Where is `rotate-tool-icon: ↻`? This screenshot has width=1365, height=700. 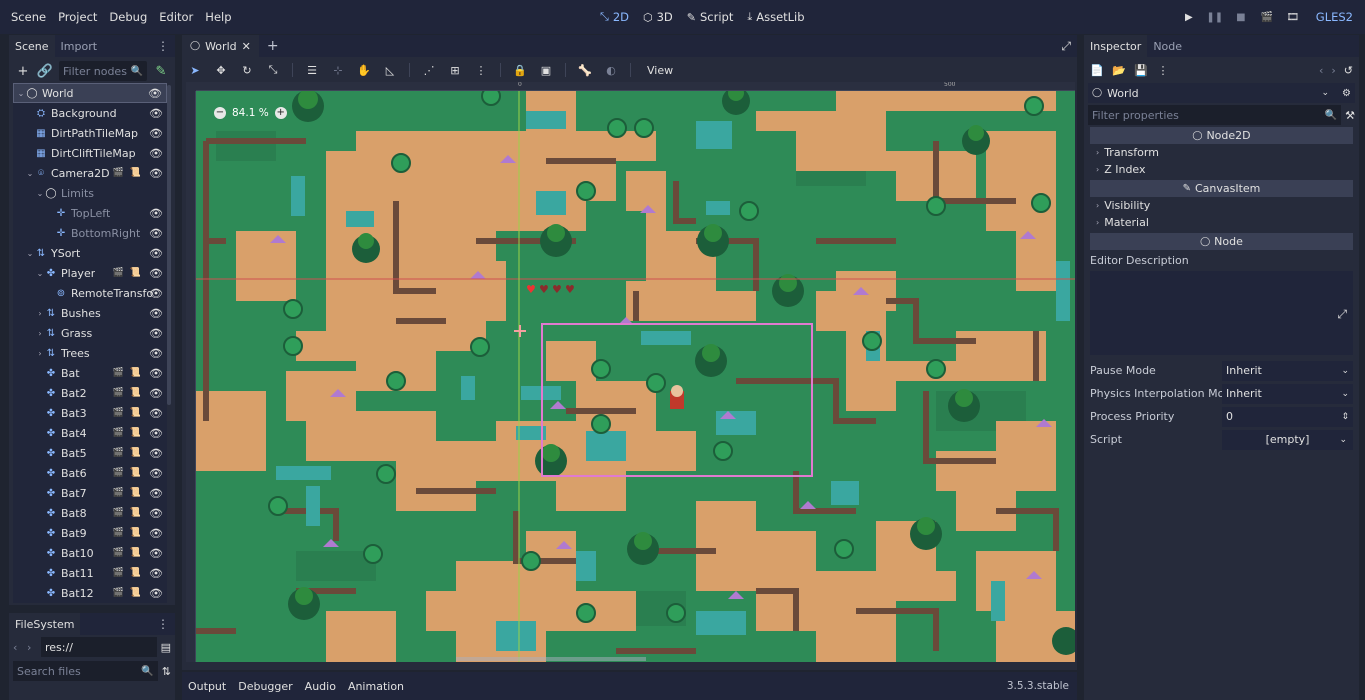
rotate-tool-icon: ↻ is located at coordinates (247, 70).